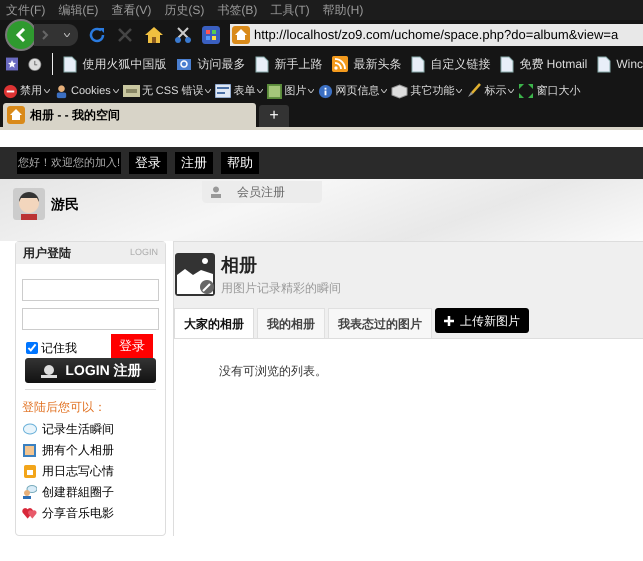 This screenshot has height=561, width=643. Describe the element at coordinates (326, 91) in the screenshot. I see `info-icon` at that location.